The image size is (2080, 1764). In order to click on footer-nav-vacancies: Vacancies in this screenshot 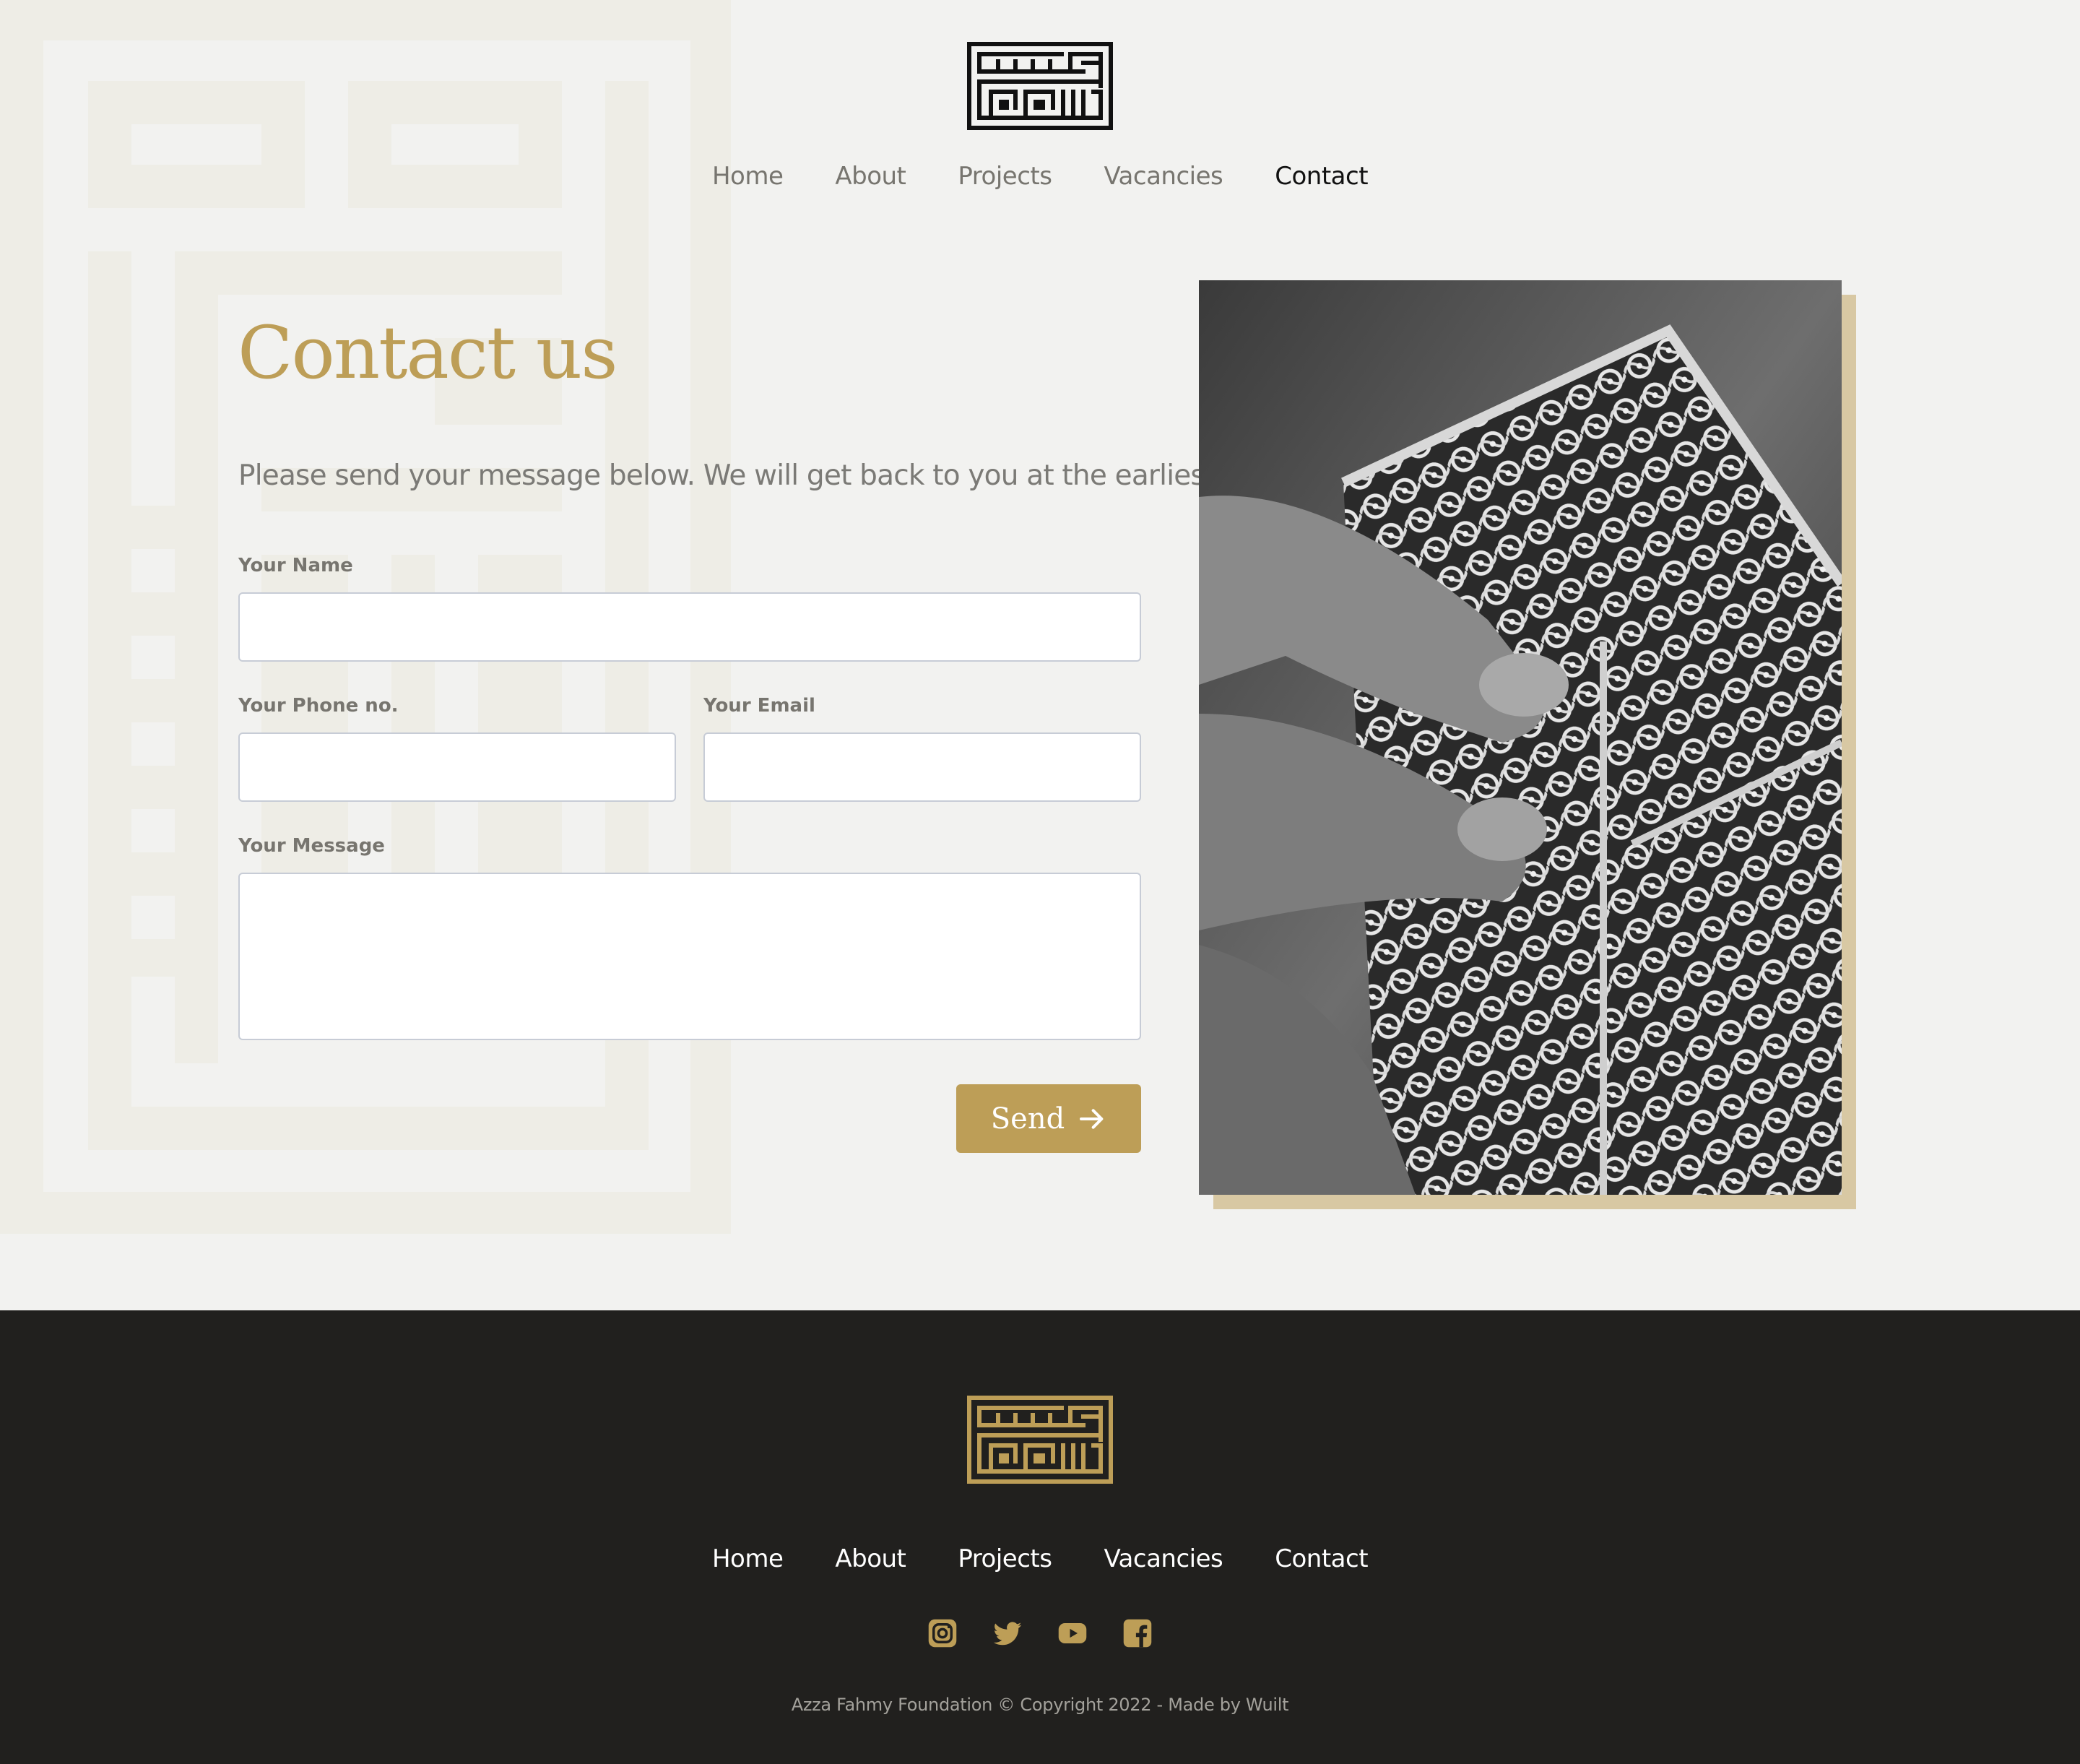, I will do `click(1163, 1558)`.